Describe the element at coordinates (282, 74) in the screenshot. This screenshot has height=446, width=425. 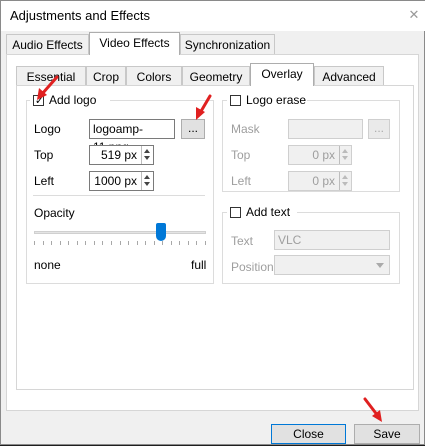
I see `tab-overlay: Overlay` at that location.